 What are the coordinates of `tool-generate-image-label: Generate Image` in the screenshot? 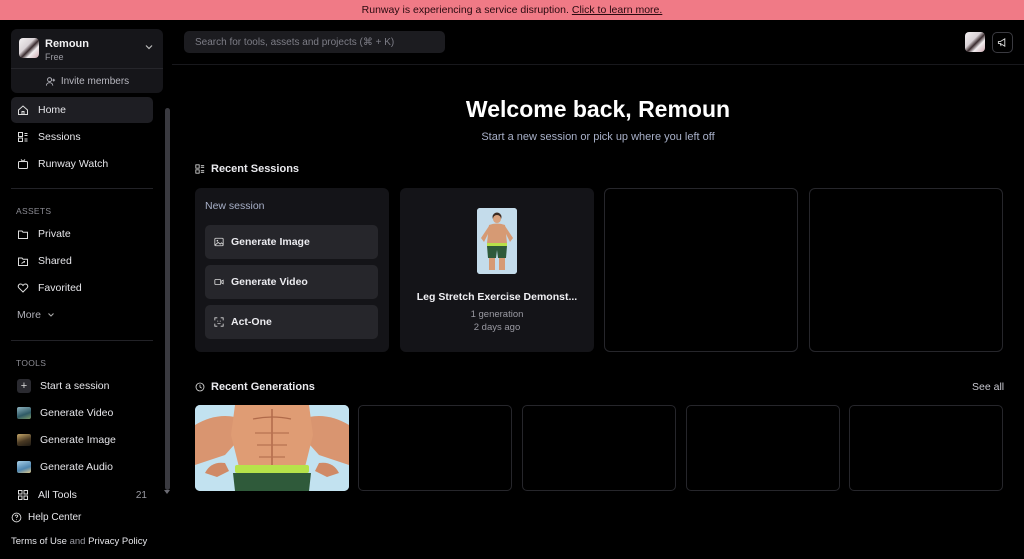 It's located at (78, 440).